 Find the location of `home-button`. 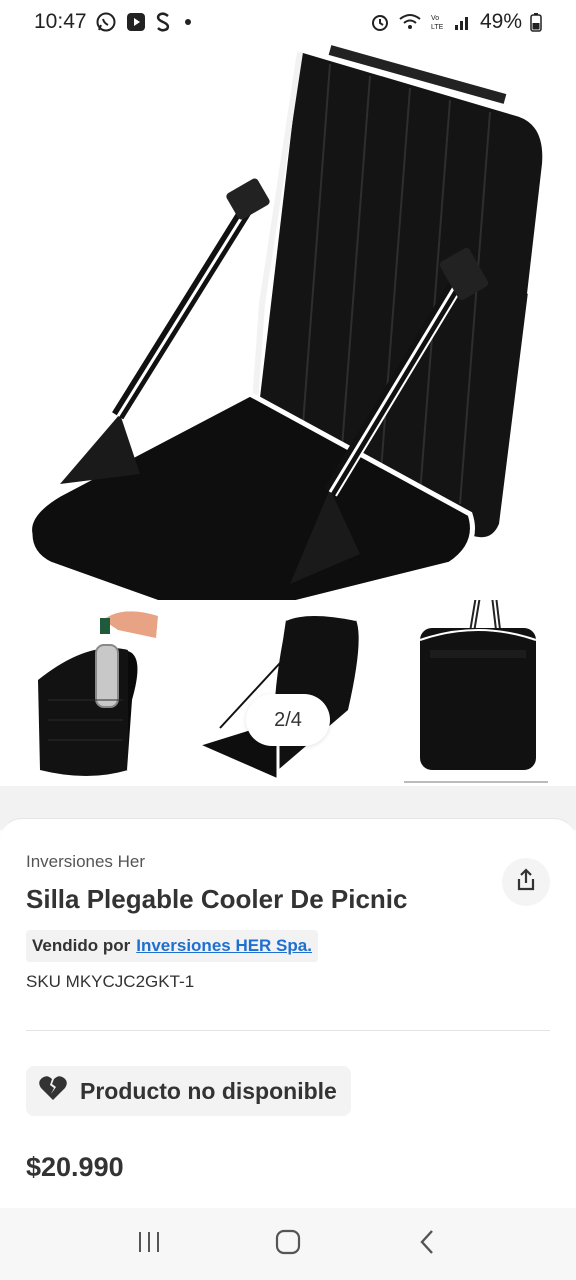

home-button is located at coordinates (288, 1244).